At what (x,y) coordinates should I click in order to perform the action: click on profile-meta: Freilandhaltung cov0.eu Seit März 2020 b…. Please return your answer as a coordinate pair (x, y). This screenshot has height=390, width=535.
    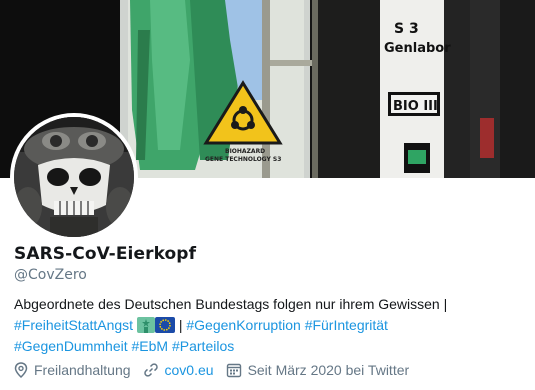
    Looking at the image, I should click on (217, 370).